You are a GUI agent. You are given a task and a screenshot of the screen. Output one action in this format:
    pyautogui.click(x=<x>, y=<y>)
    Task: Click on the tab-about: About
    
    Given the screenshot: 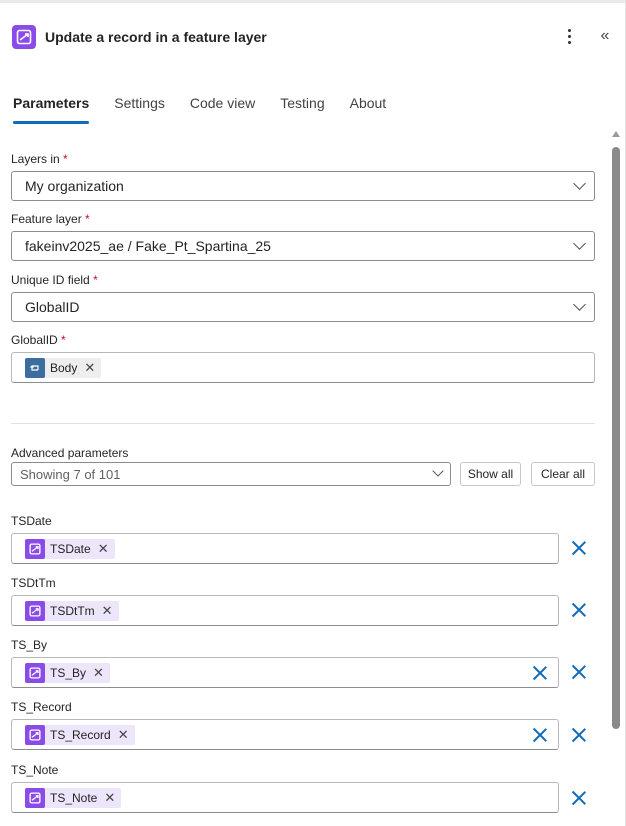 What is the action you would take?
    pyautogui.click(x=368, y=109)
    